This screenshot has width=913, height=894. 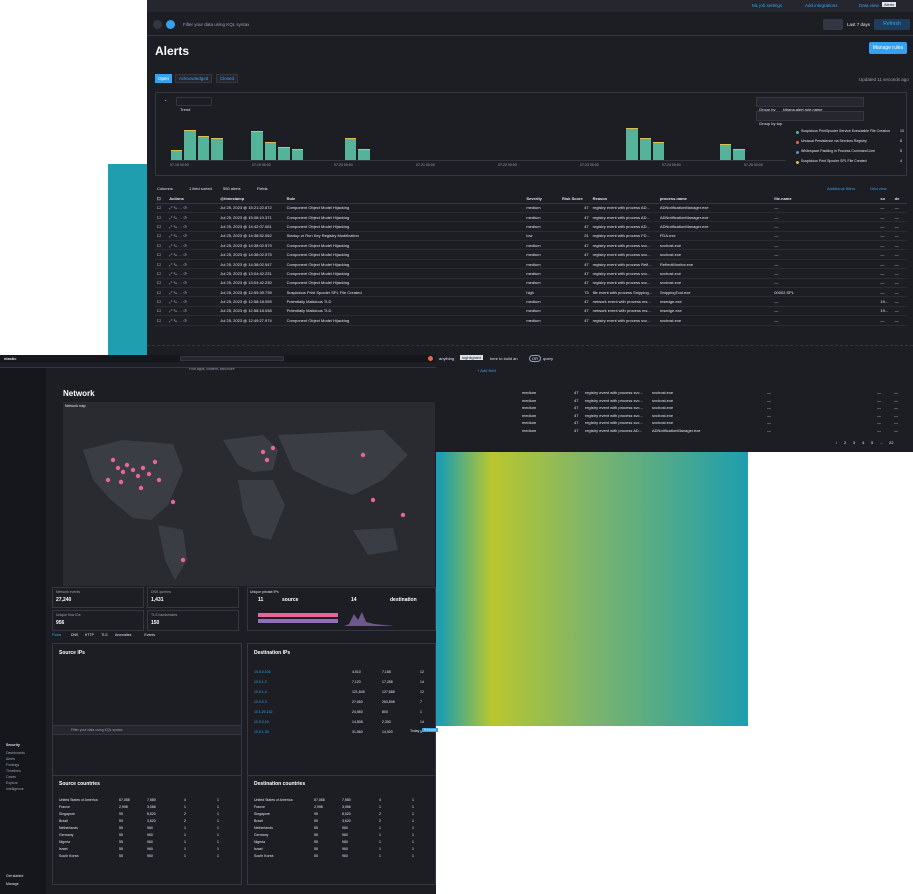 I want to click on col-severity: Severity, so click(x=542, y=199).